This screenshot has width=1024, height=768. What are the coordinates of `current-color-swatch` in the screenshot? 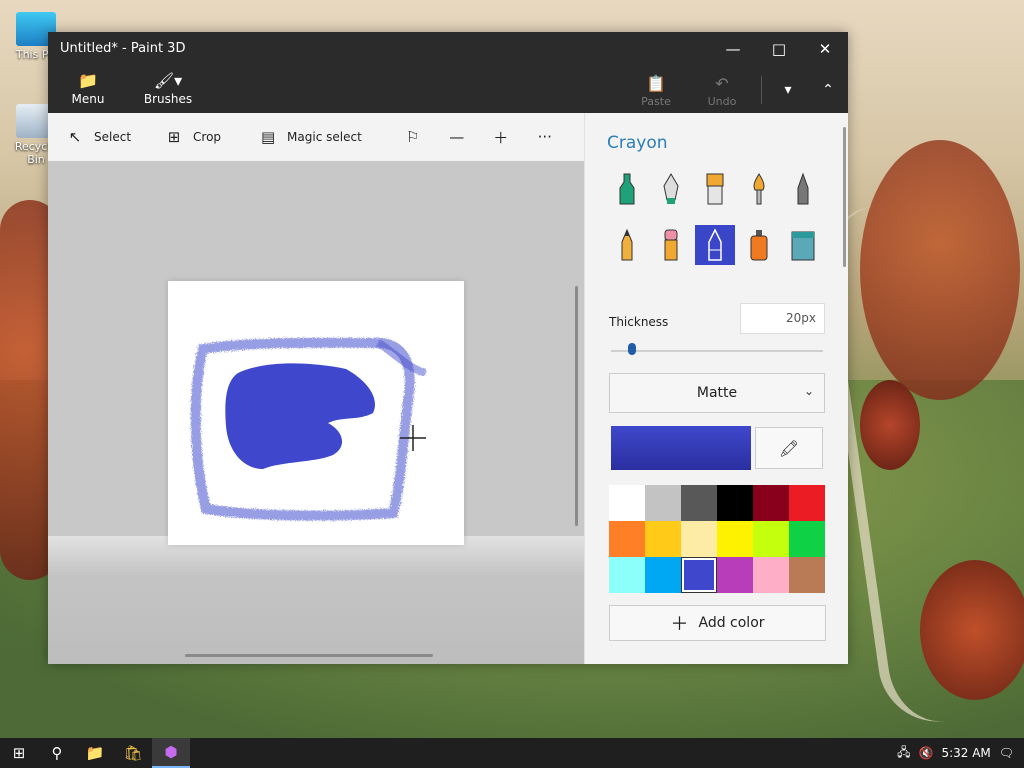 It's located at (681, 448).